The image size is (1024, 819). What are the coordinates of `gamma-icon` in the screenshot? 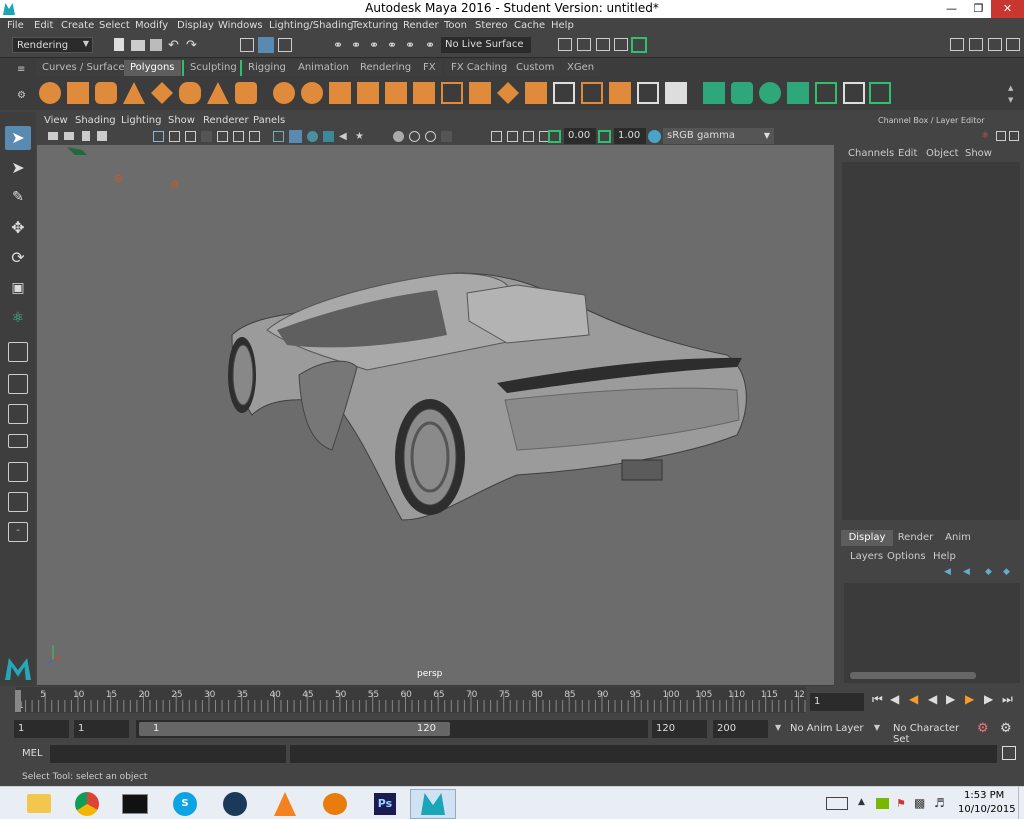 It's located at (604, 136).